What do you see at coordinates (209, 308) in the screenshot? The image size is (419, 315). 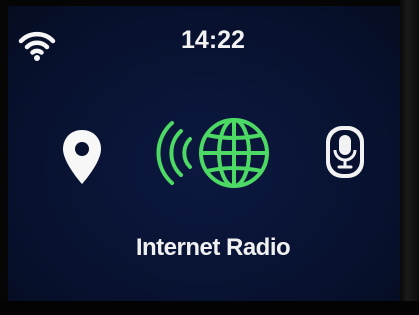 I see `device-frame-bottom` at bounding box center [209, 308].